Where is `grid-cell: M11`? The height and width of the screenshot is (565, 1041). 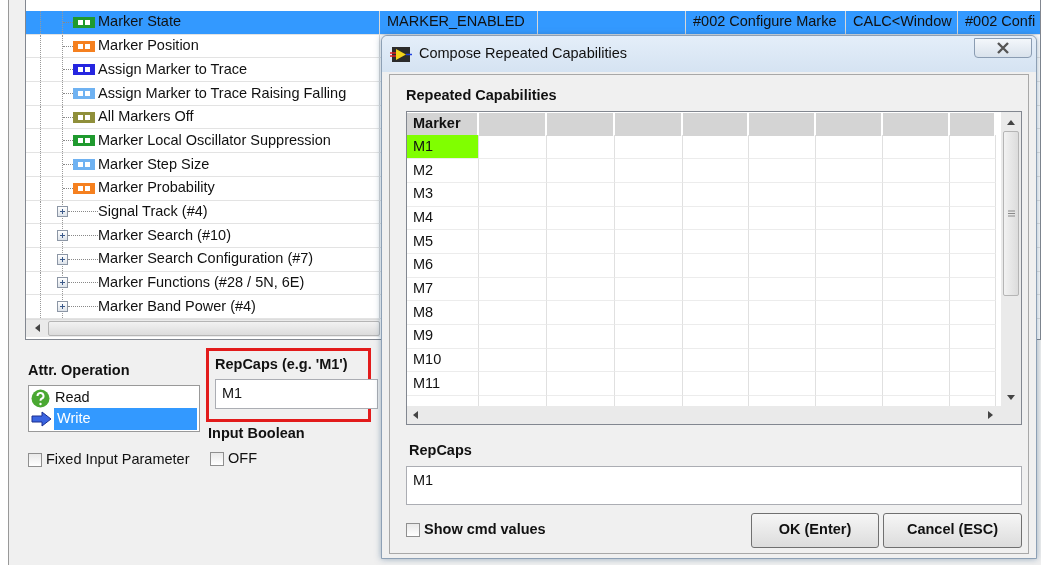
grid-cell: M11 is located at coordinates (443, 384).